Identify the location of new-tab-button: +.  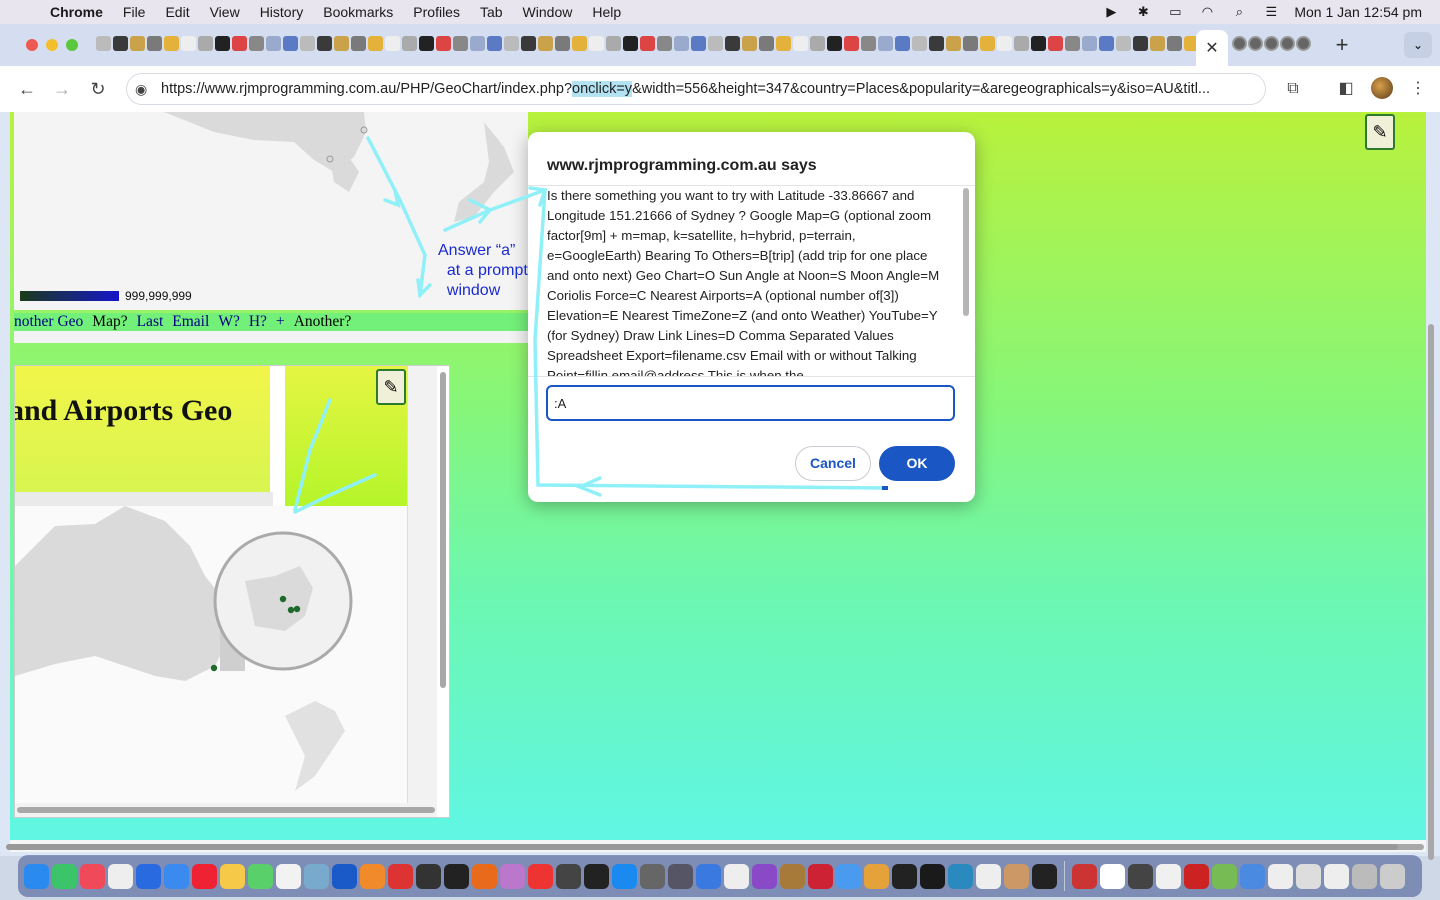
(1342, 45).